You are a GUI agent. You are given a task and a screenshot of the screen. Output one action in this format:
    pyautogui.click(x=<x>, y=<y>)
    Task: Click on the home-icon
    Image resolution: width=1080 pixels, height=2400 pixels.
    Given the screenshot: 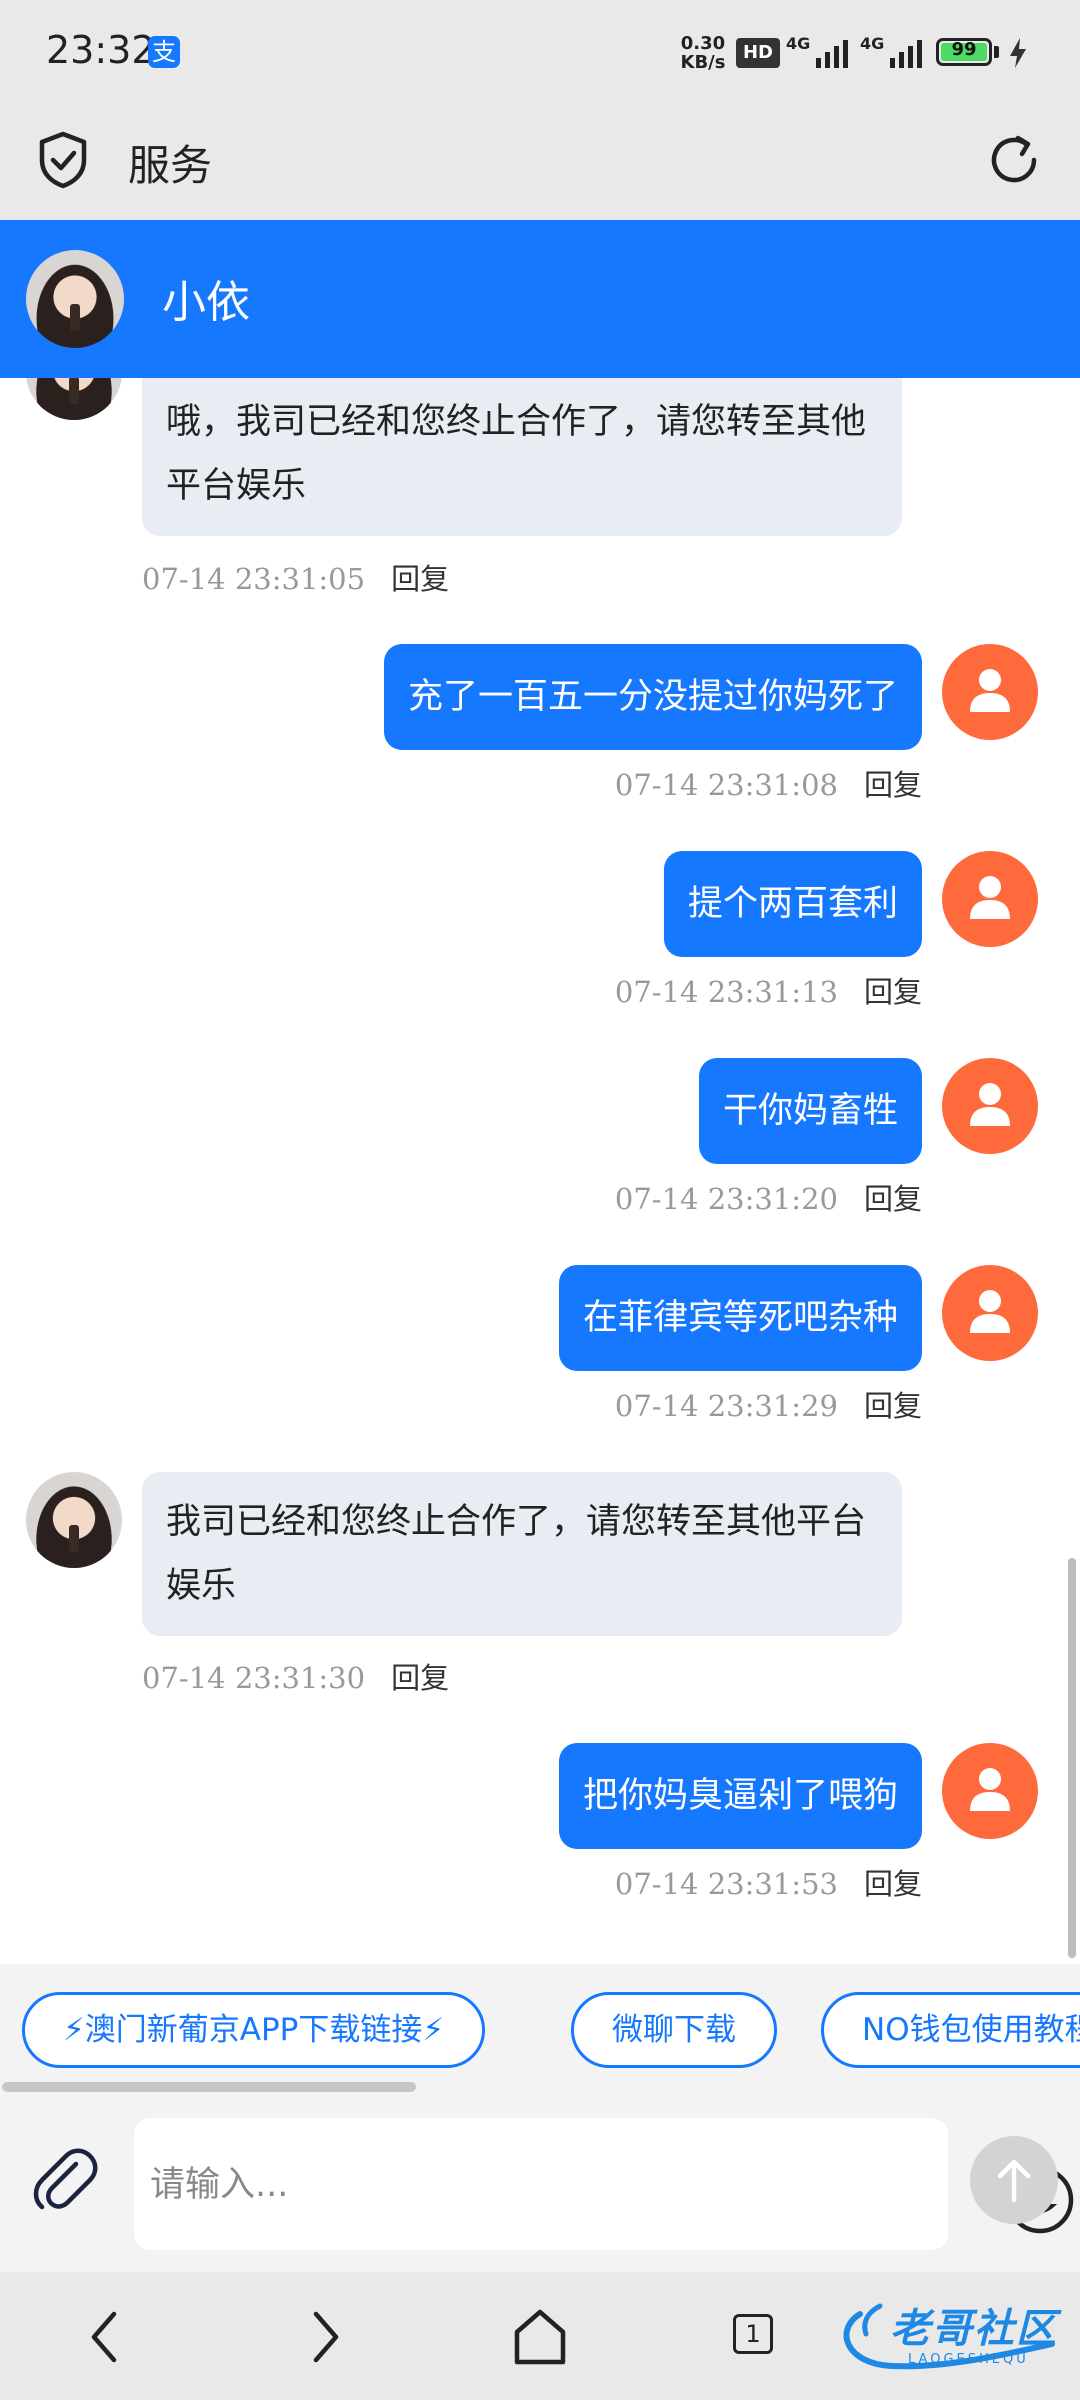 What is the action you would take?
    pyautogui.click(x=540, y=2337)
    